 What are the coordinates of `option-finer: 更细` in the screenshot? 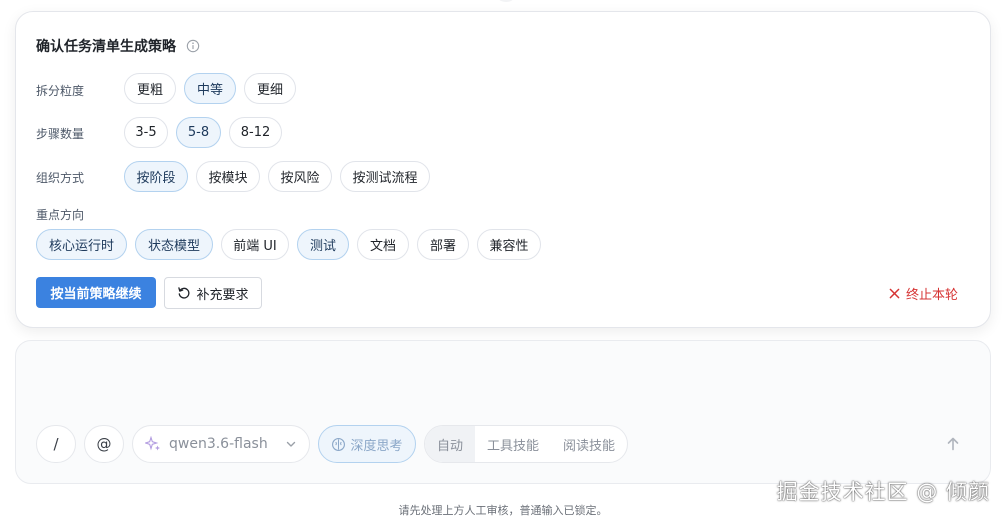 It's located at (270, 88).